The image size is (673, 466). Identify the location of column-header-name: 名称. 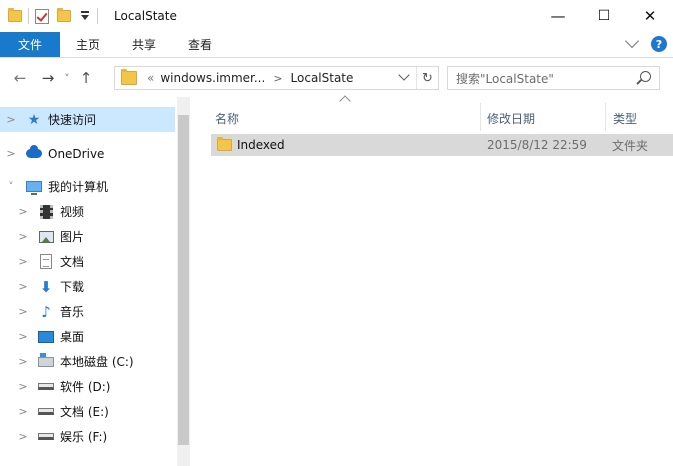
(227, 118).